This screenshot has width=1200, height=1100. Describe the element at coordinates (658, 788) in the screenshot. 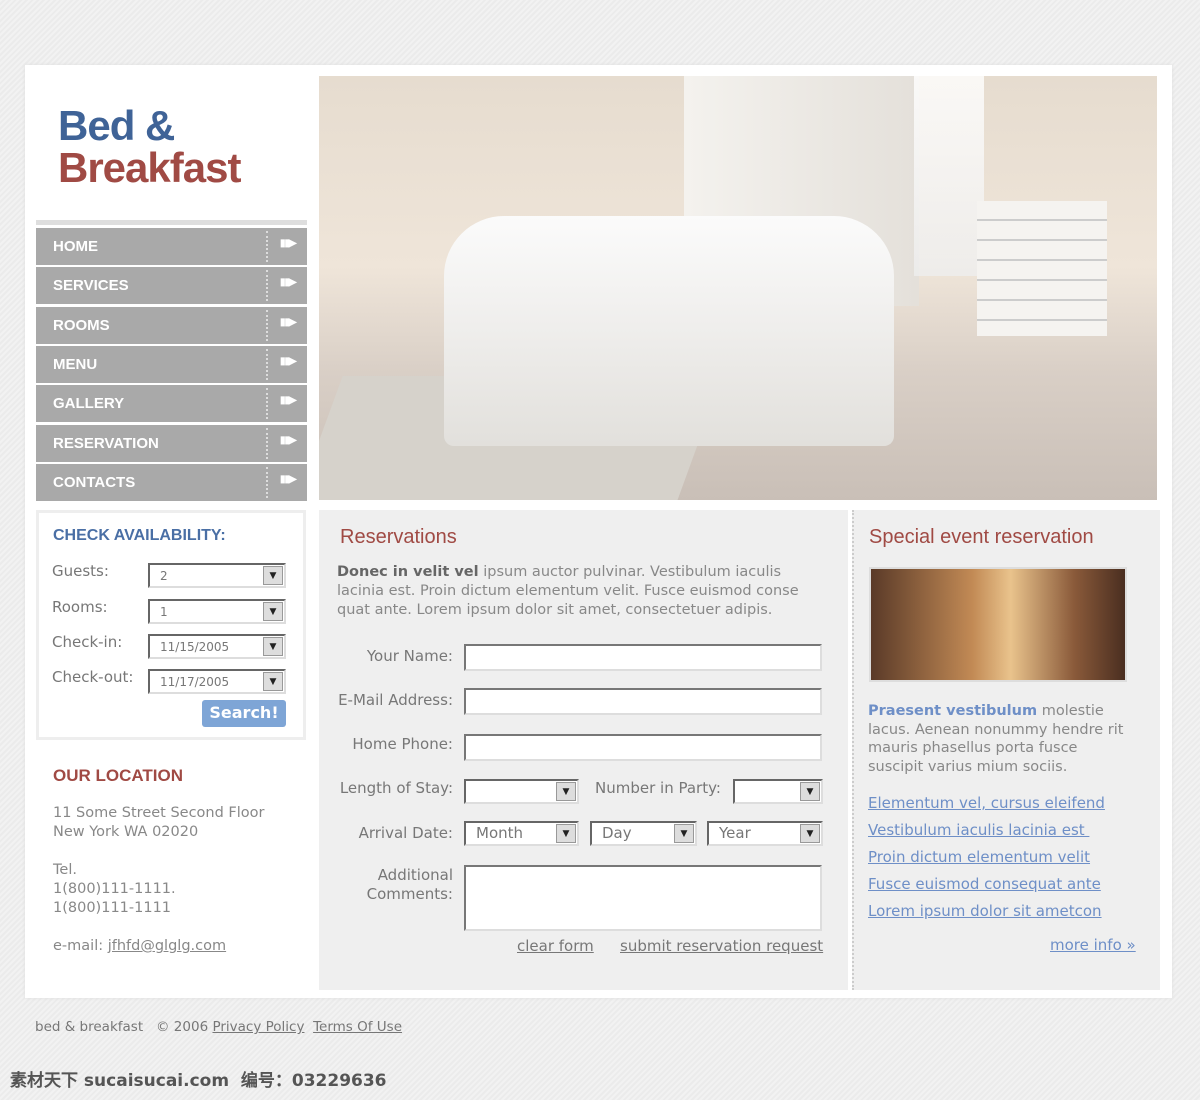

I see `party-label: Number in Party:` at that location.